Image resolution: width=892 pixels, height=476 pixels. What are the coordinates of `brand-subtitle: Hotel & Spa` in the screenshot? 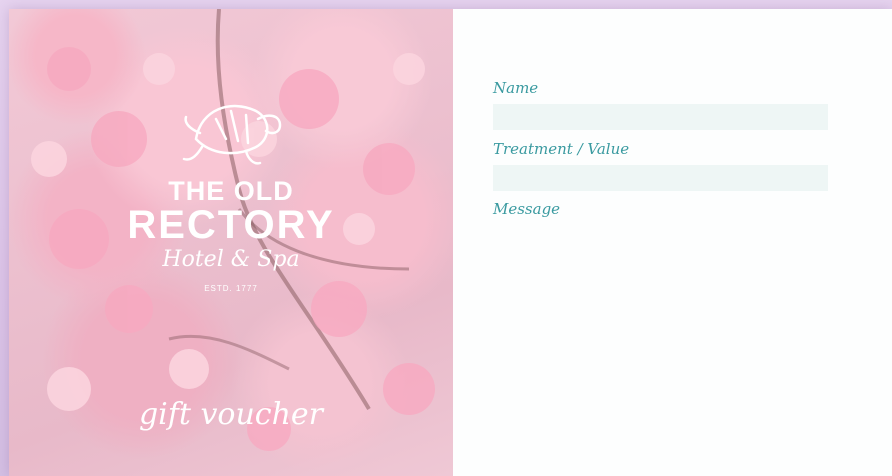 It's located at (231, 259).